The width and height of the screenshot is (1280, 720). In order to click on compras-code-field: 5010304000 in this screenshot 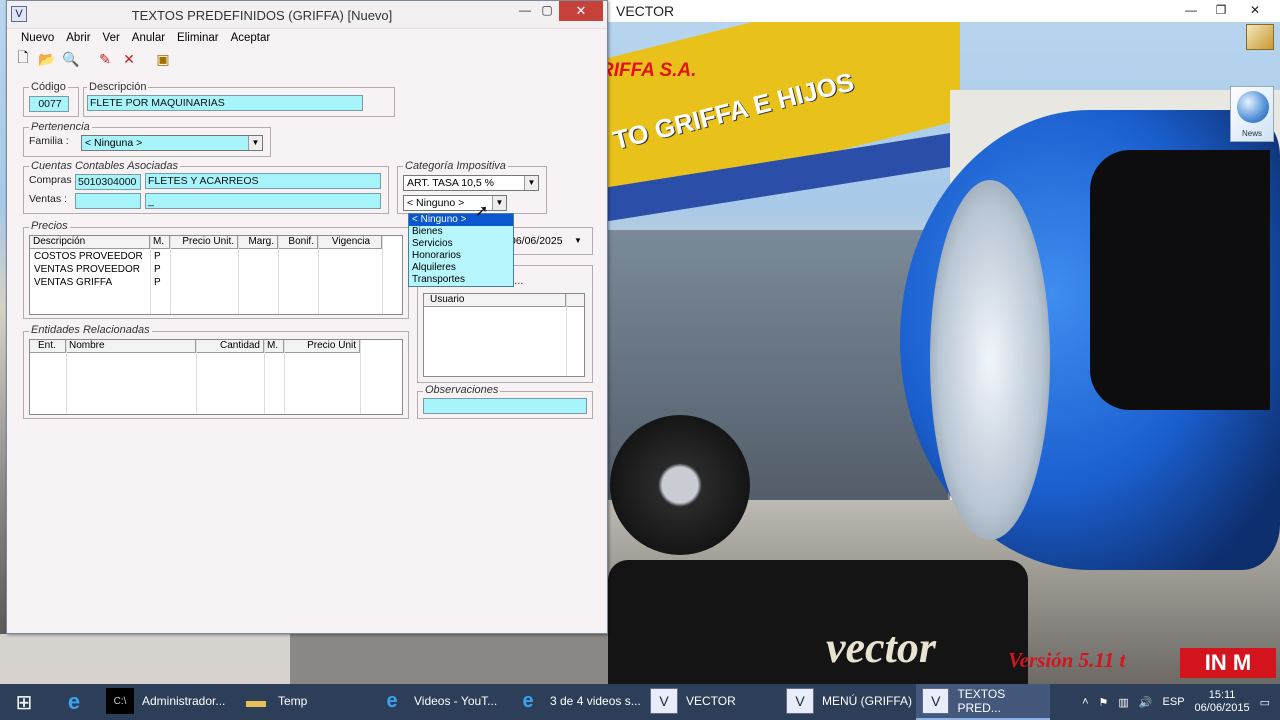, I will do `click(108, 182)`.